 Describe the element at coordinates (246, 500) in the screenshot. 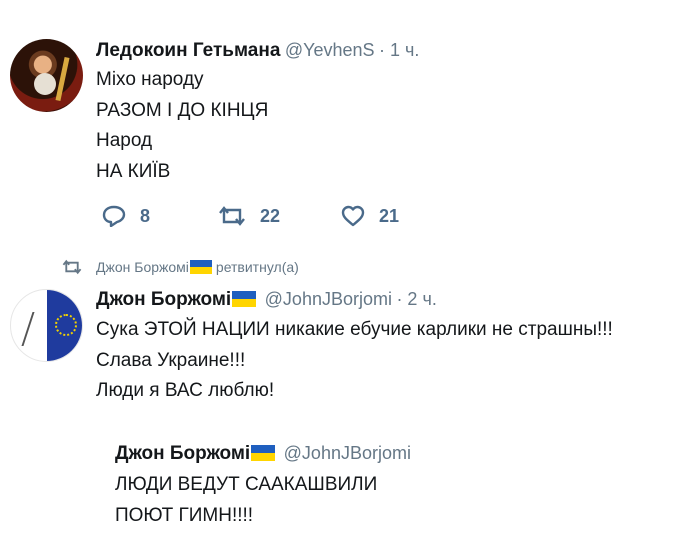

I see `quoted-tweet-text: ЛЮДИ ВЕДУТ СААКАШВИЛИ ПОЮТ ГИМН!!!!` at that location.